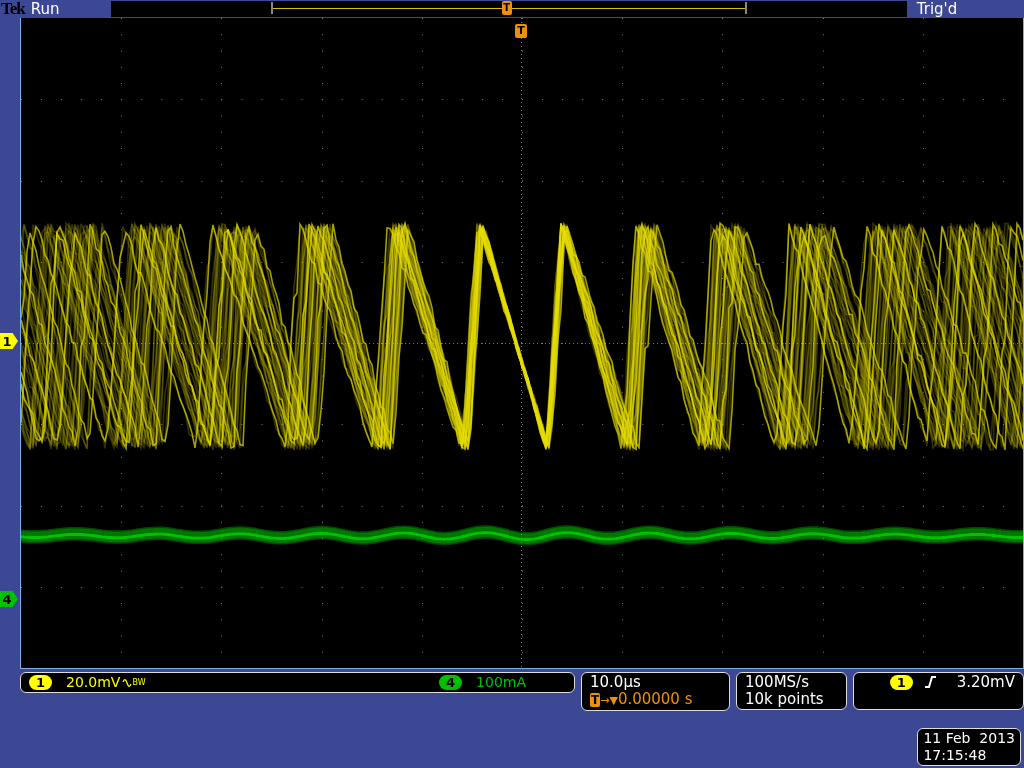  I want to click on trigger-readout: 1 3.20mV, so click(938, 691).